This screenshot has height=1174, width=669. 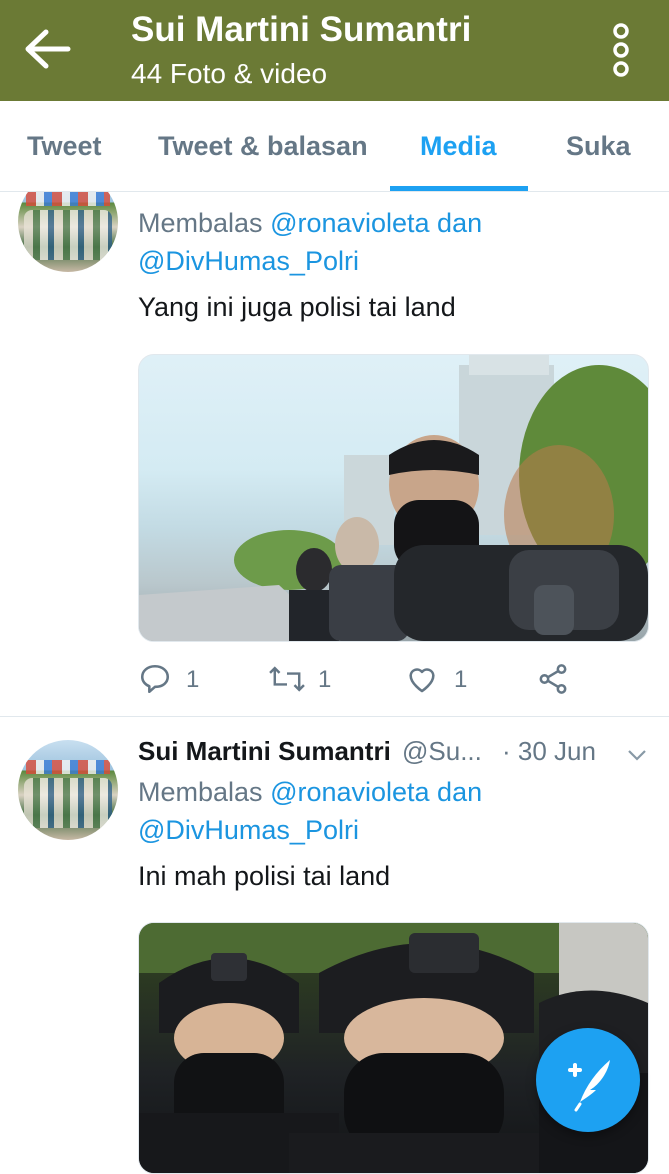 What do you see at coordinates (637, 755) in the screenshot?
I see `chevron-down-icon` at bounding box center [637, 755].